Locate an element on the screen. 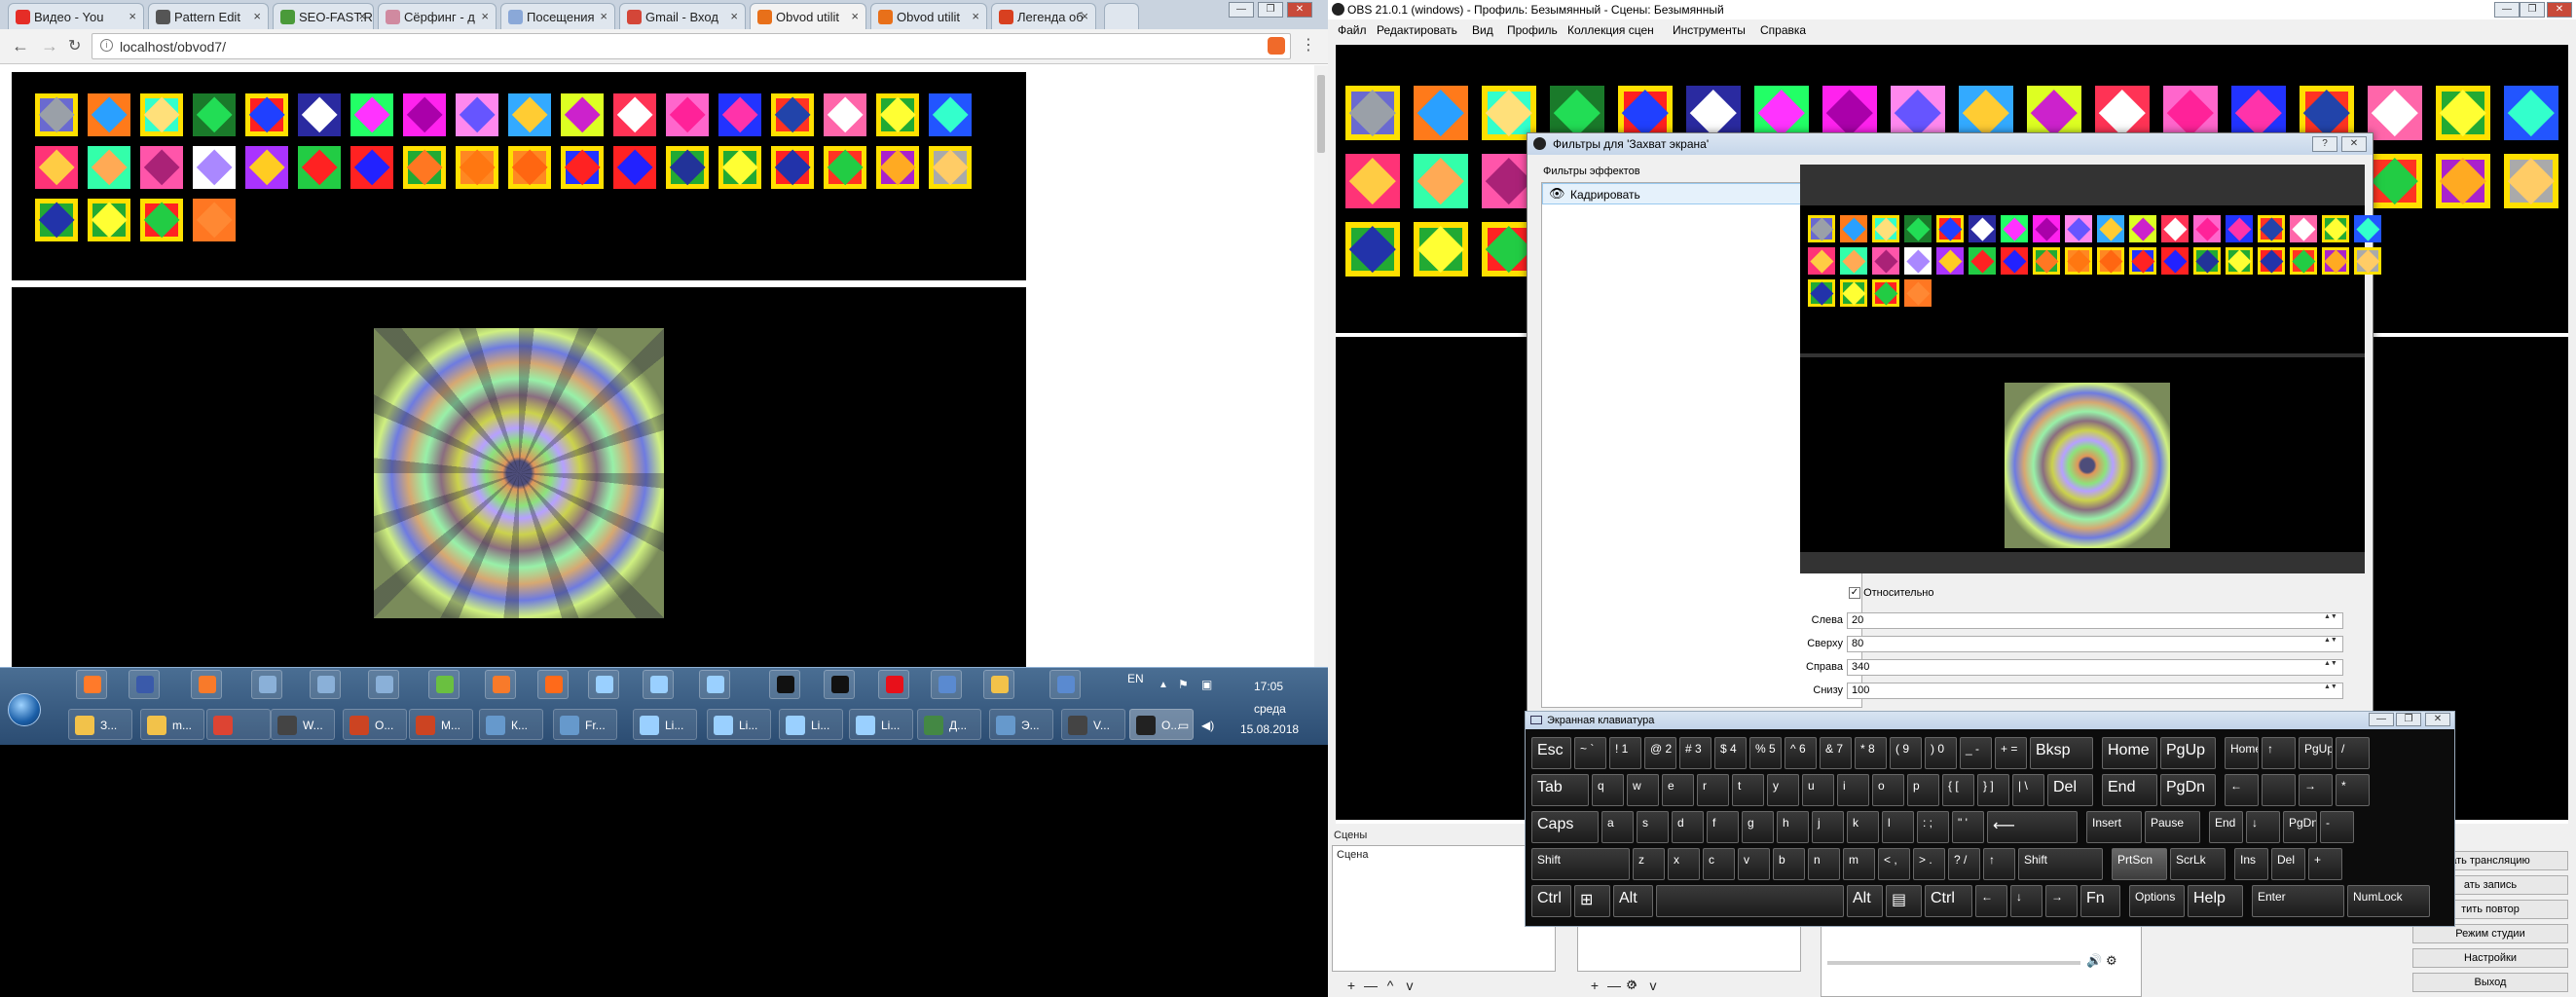  move-up-button: ^ is located at coordinates (1390, 985).